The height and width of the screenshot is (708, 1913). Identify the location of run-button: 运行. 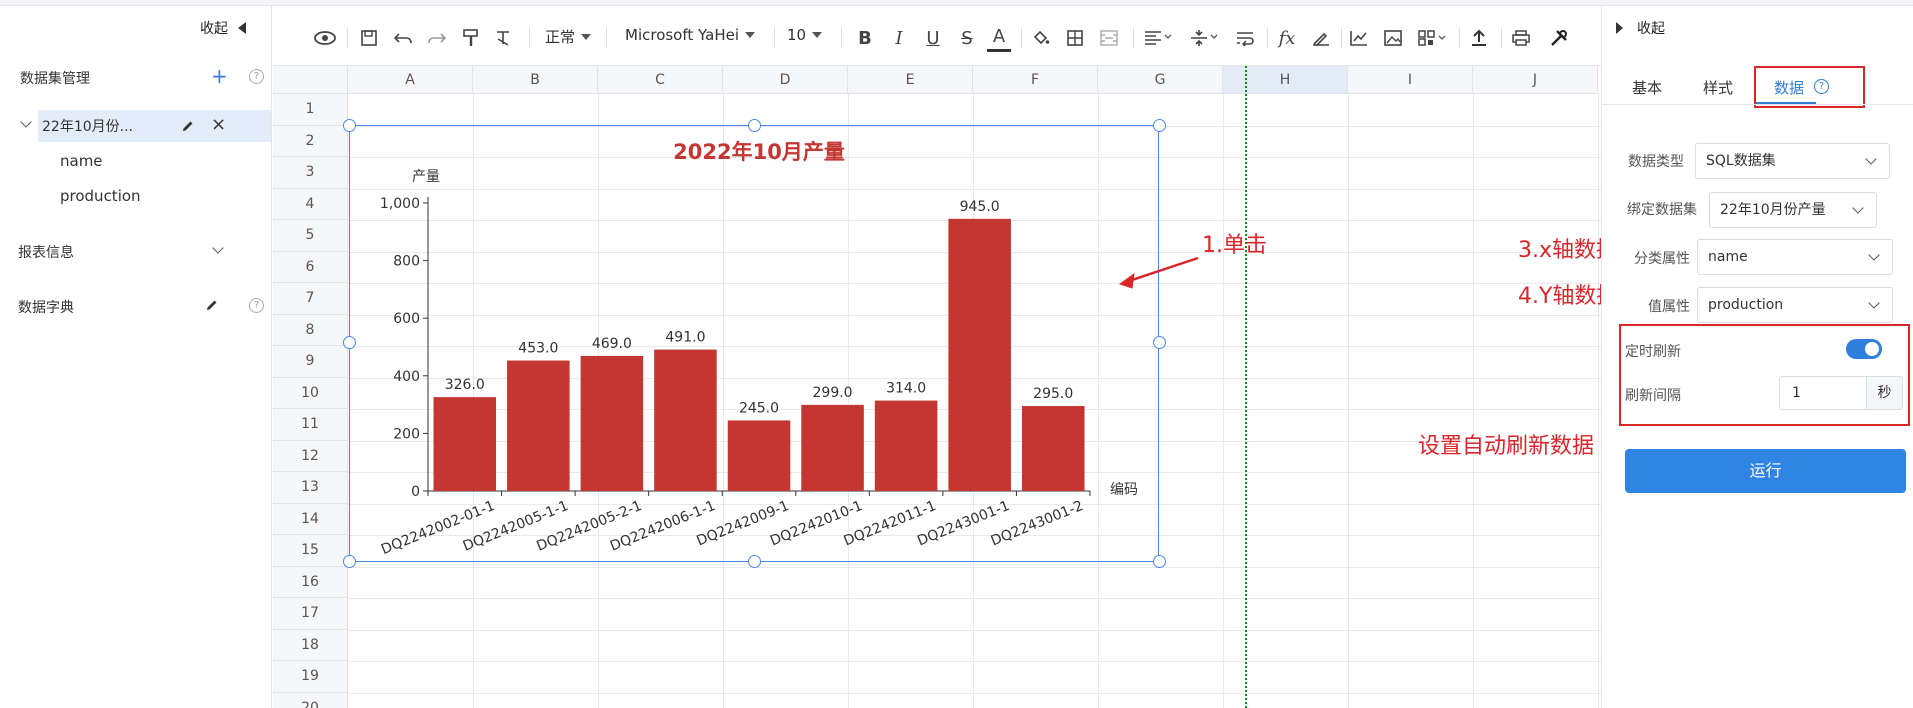
(1765, 471).